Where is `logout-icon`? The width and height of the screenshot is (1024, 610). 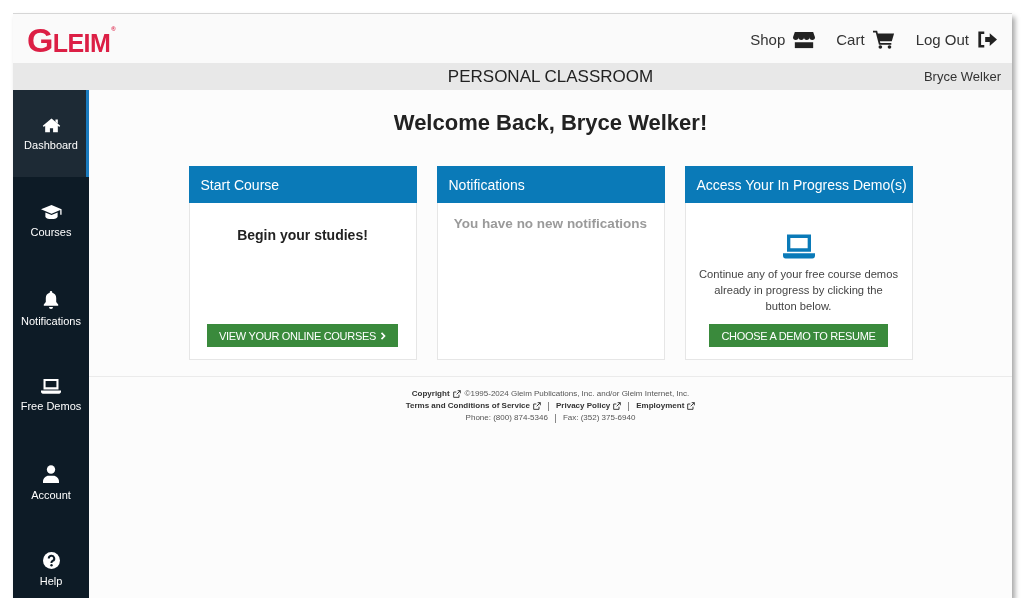
logout-icon is located at coordinates (987, 39).